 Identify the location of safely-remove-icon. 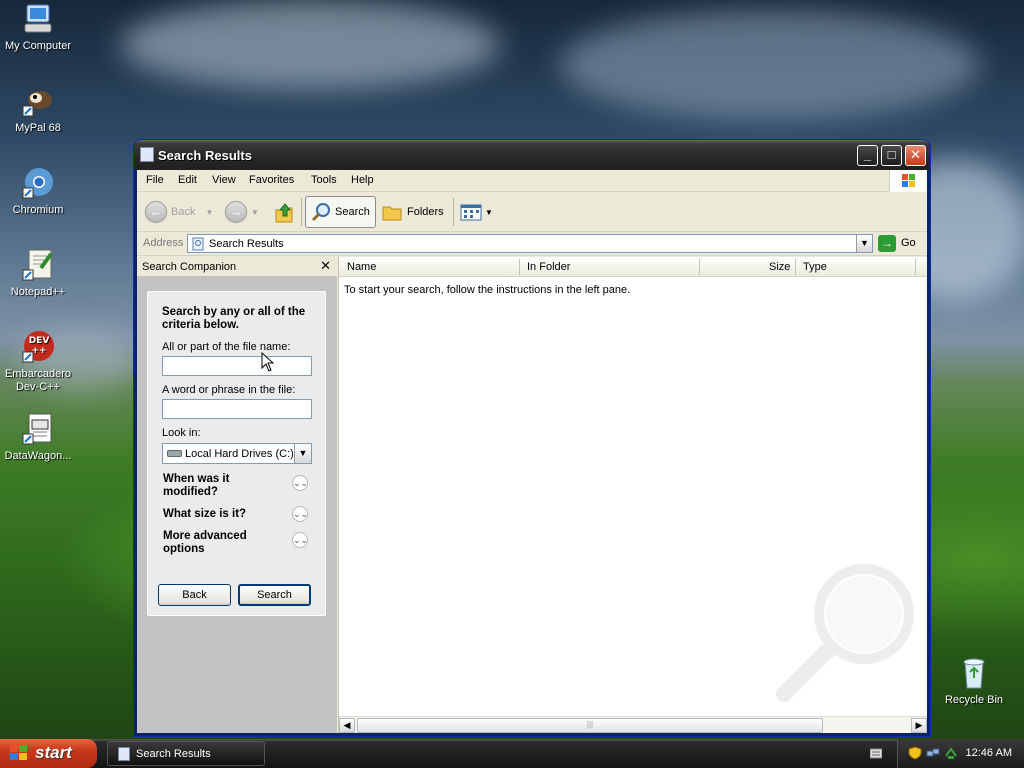
(951, 753).